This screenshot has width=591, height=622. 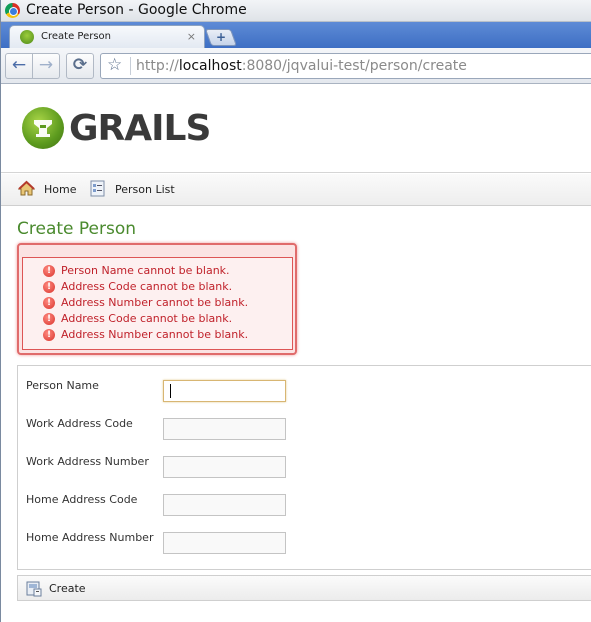 What do you see at coordinates (296, 11) in the screenshot?
I see `title-bar: Create Person - Google Chrome` at bounding box center [296, 11].